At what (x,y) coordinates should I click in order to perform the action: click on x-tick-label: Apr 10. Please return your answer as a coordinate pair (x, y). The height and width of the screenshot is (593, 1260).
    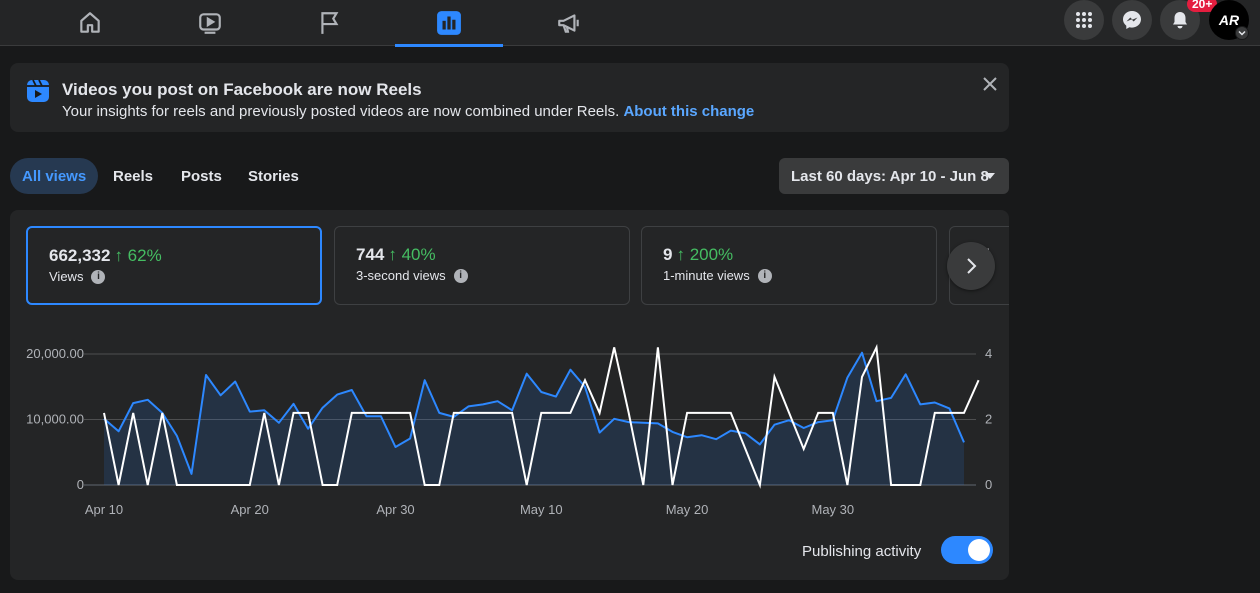
    Looking at the image, I should click on (104, 509).